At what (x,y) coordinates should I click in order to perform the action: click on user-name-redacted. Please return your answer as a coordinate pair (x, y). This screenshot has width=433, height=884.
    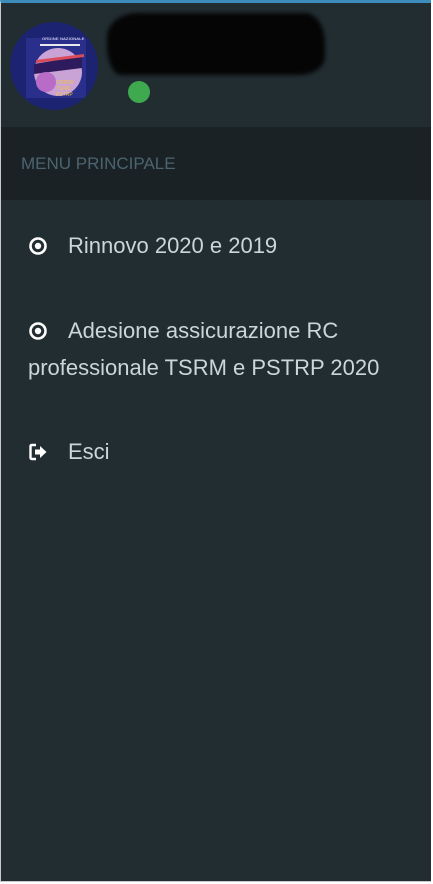
    Looking at the image, I should click on (216, 44).